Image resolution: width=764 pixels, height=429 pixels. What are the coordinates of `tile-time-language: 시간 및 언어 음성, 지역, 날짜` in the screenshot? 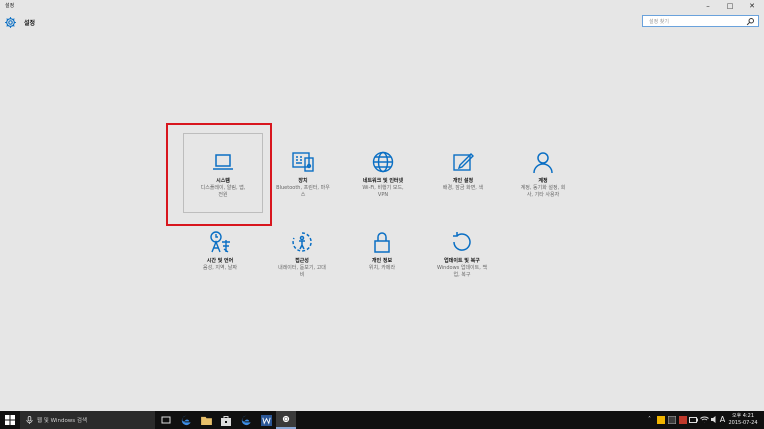 It's located at (220, 251).